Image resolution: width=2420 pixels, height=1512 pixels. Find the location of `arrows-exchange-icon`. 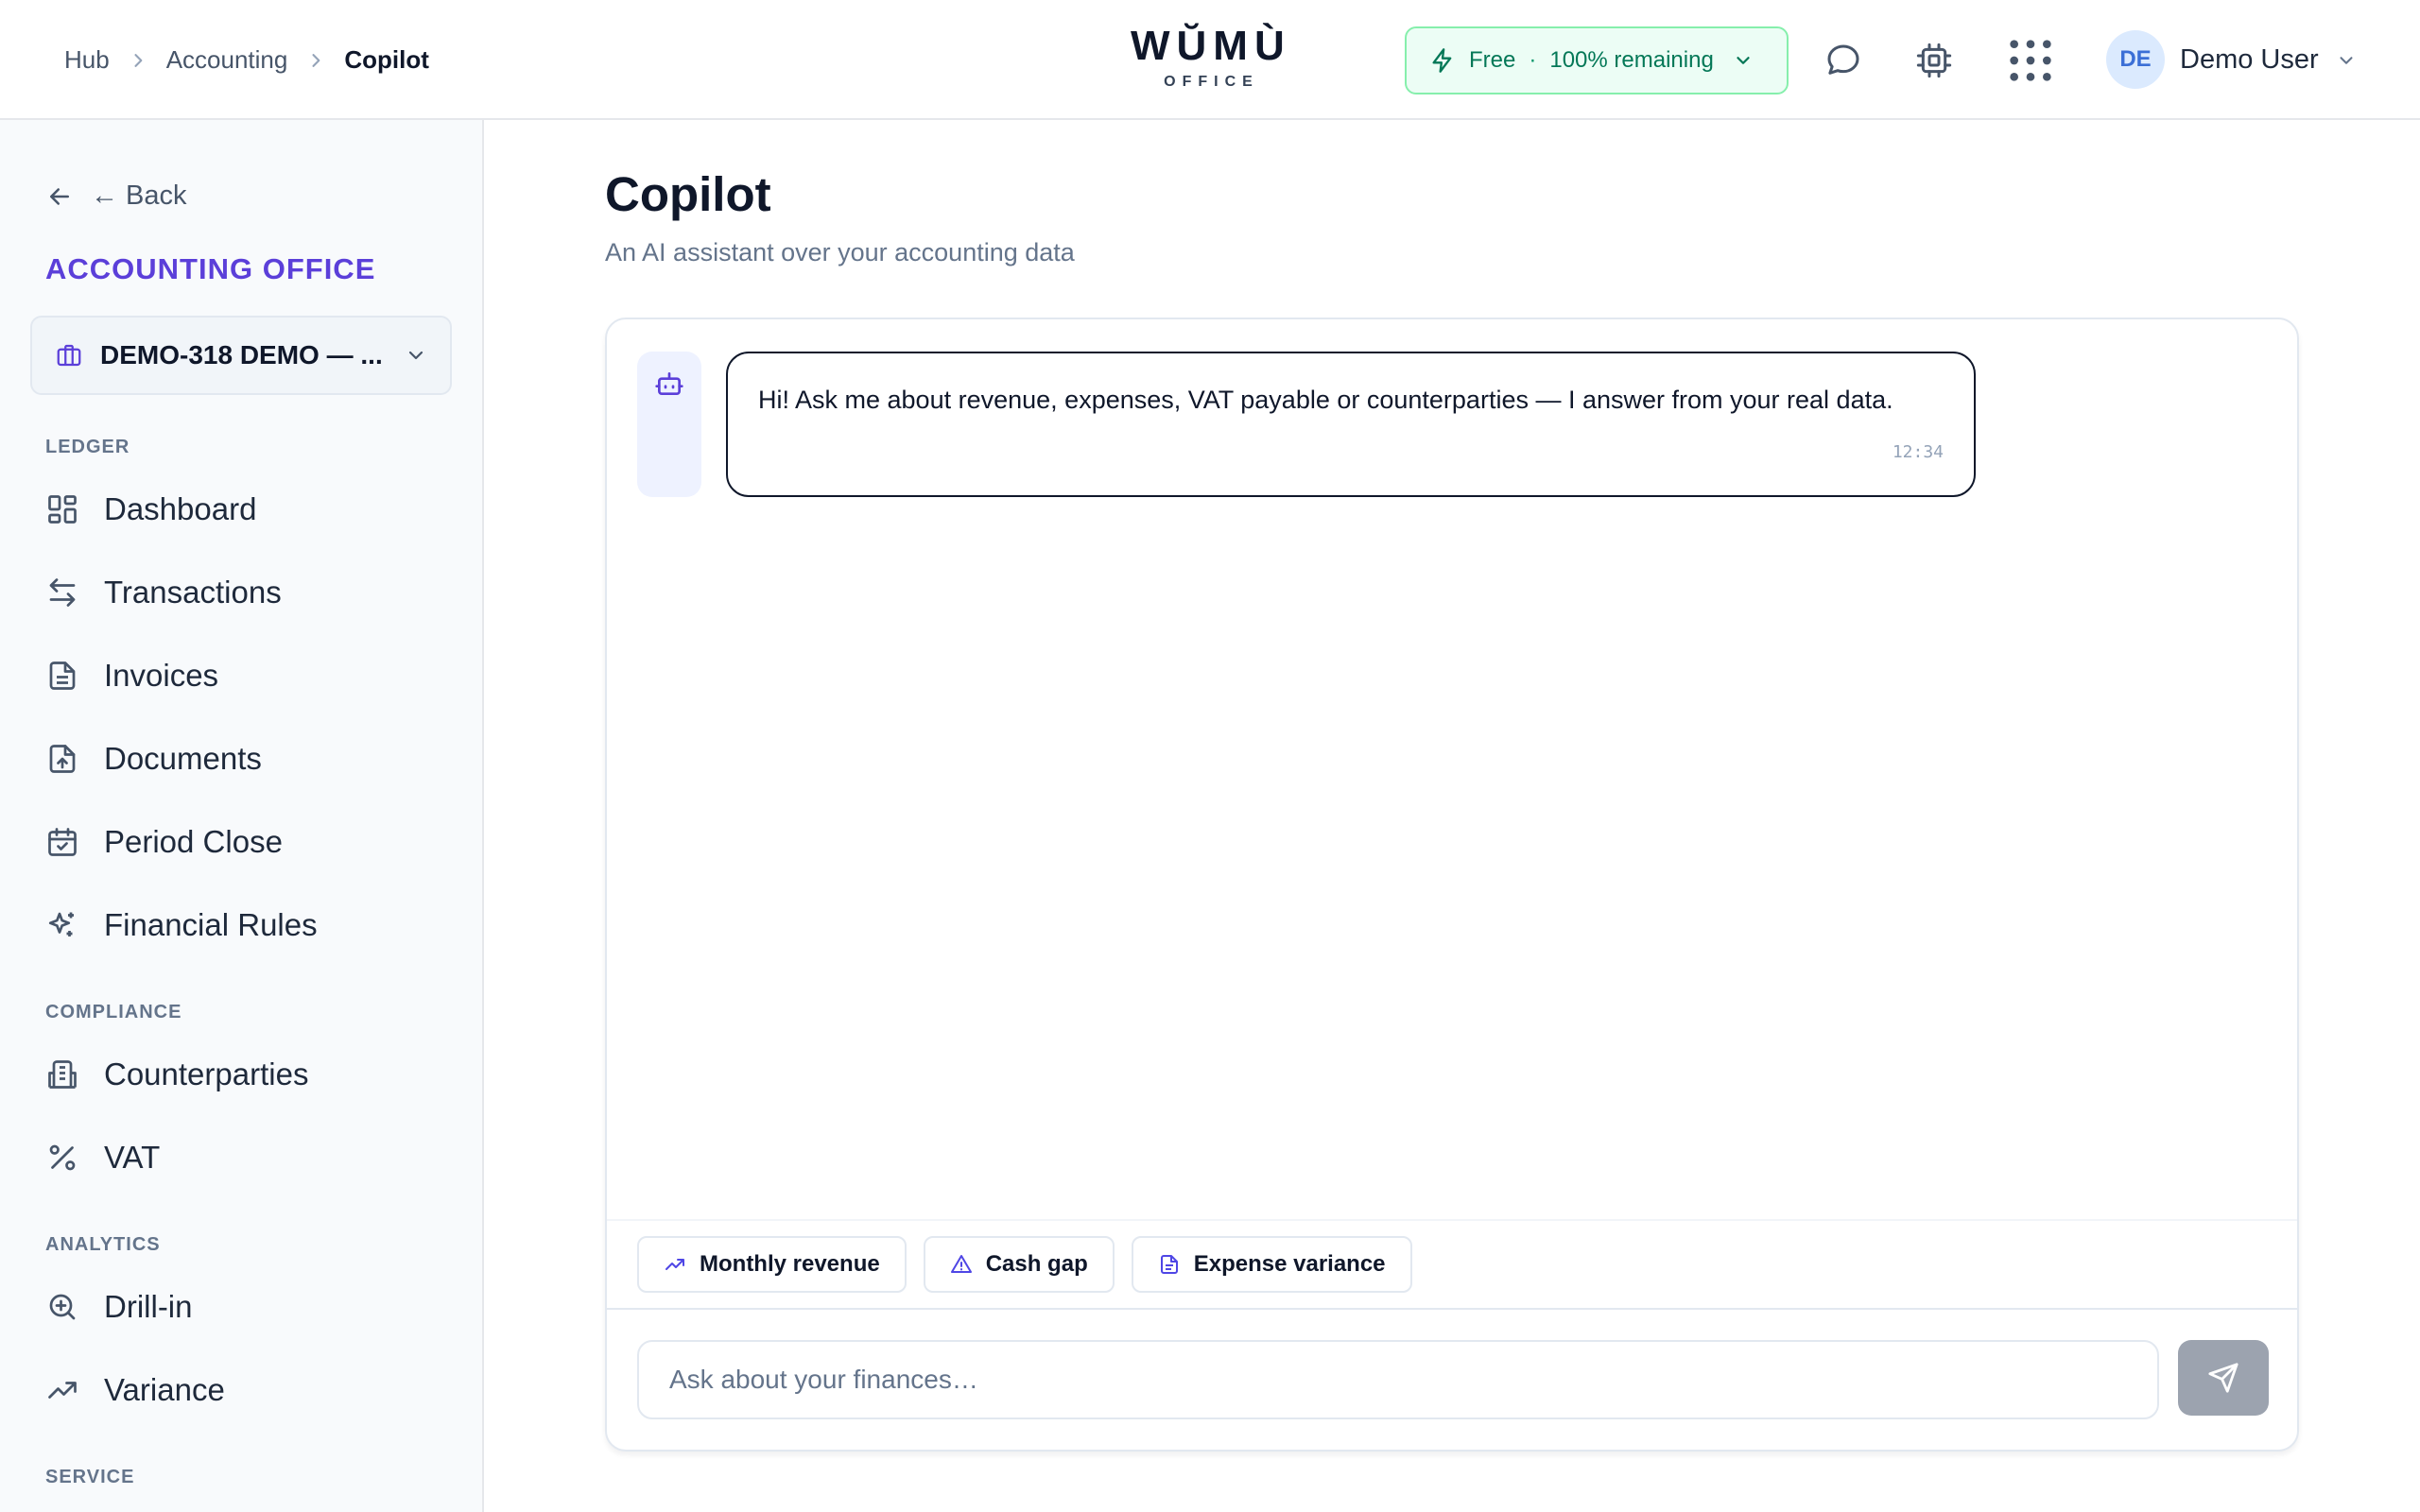

arrows-exchange-icon is located at coordinates (63, 592).